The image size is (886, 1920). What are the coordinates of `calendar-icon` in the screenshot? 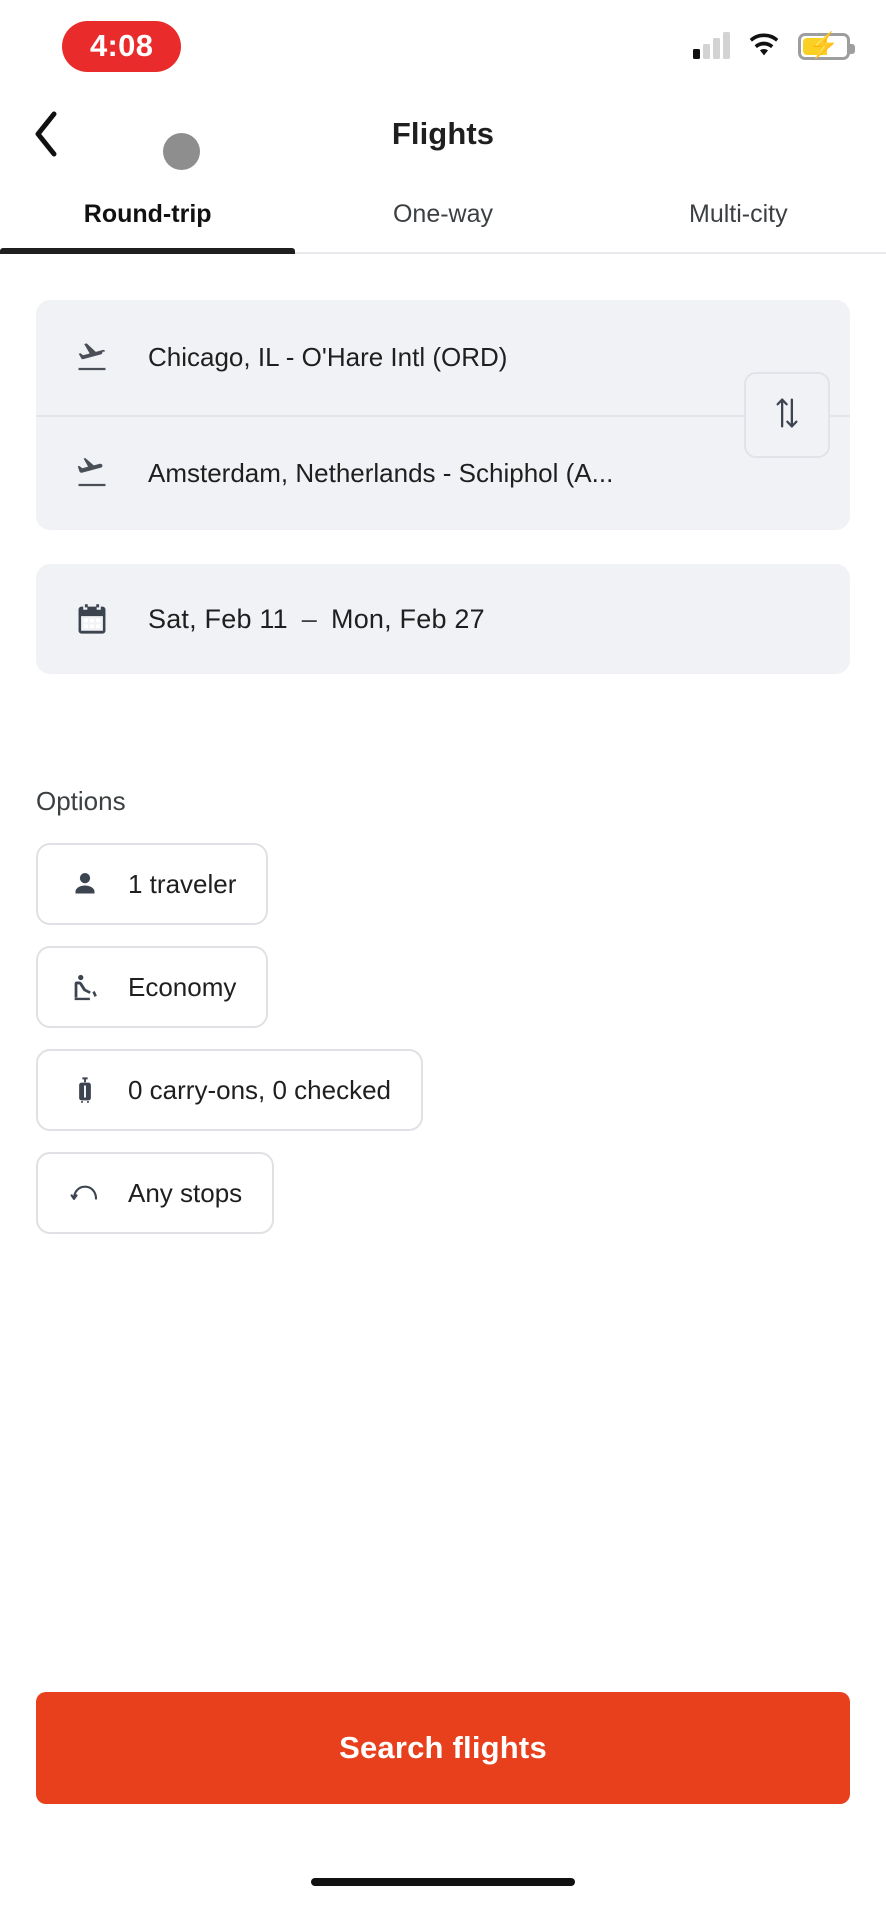 It's located at (92, 619).